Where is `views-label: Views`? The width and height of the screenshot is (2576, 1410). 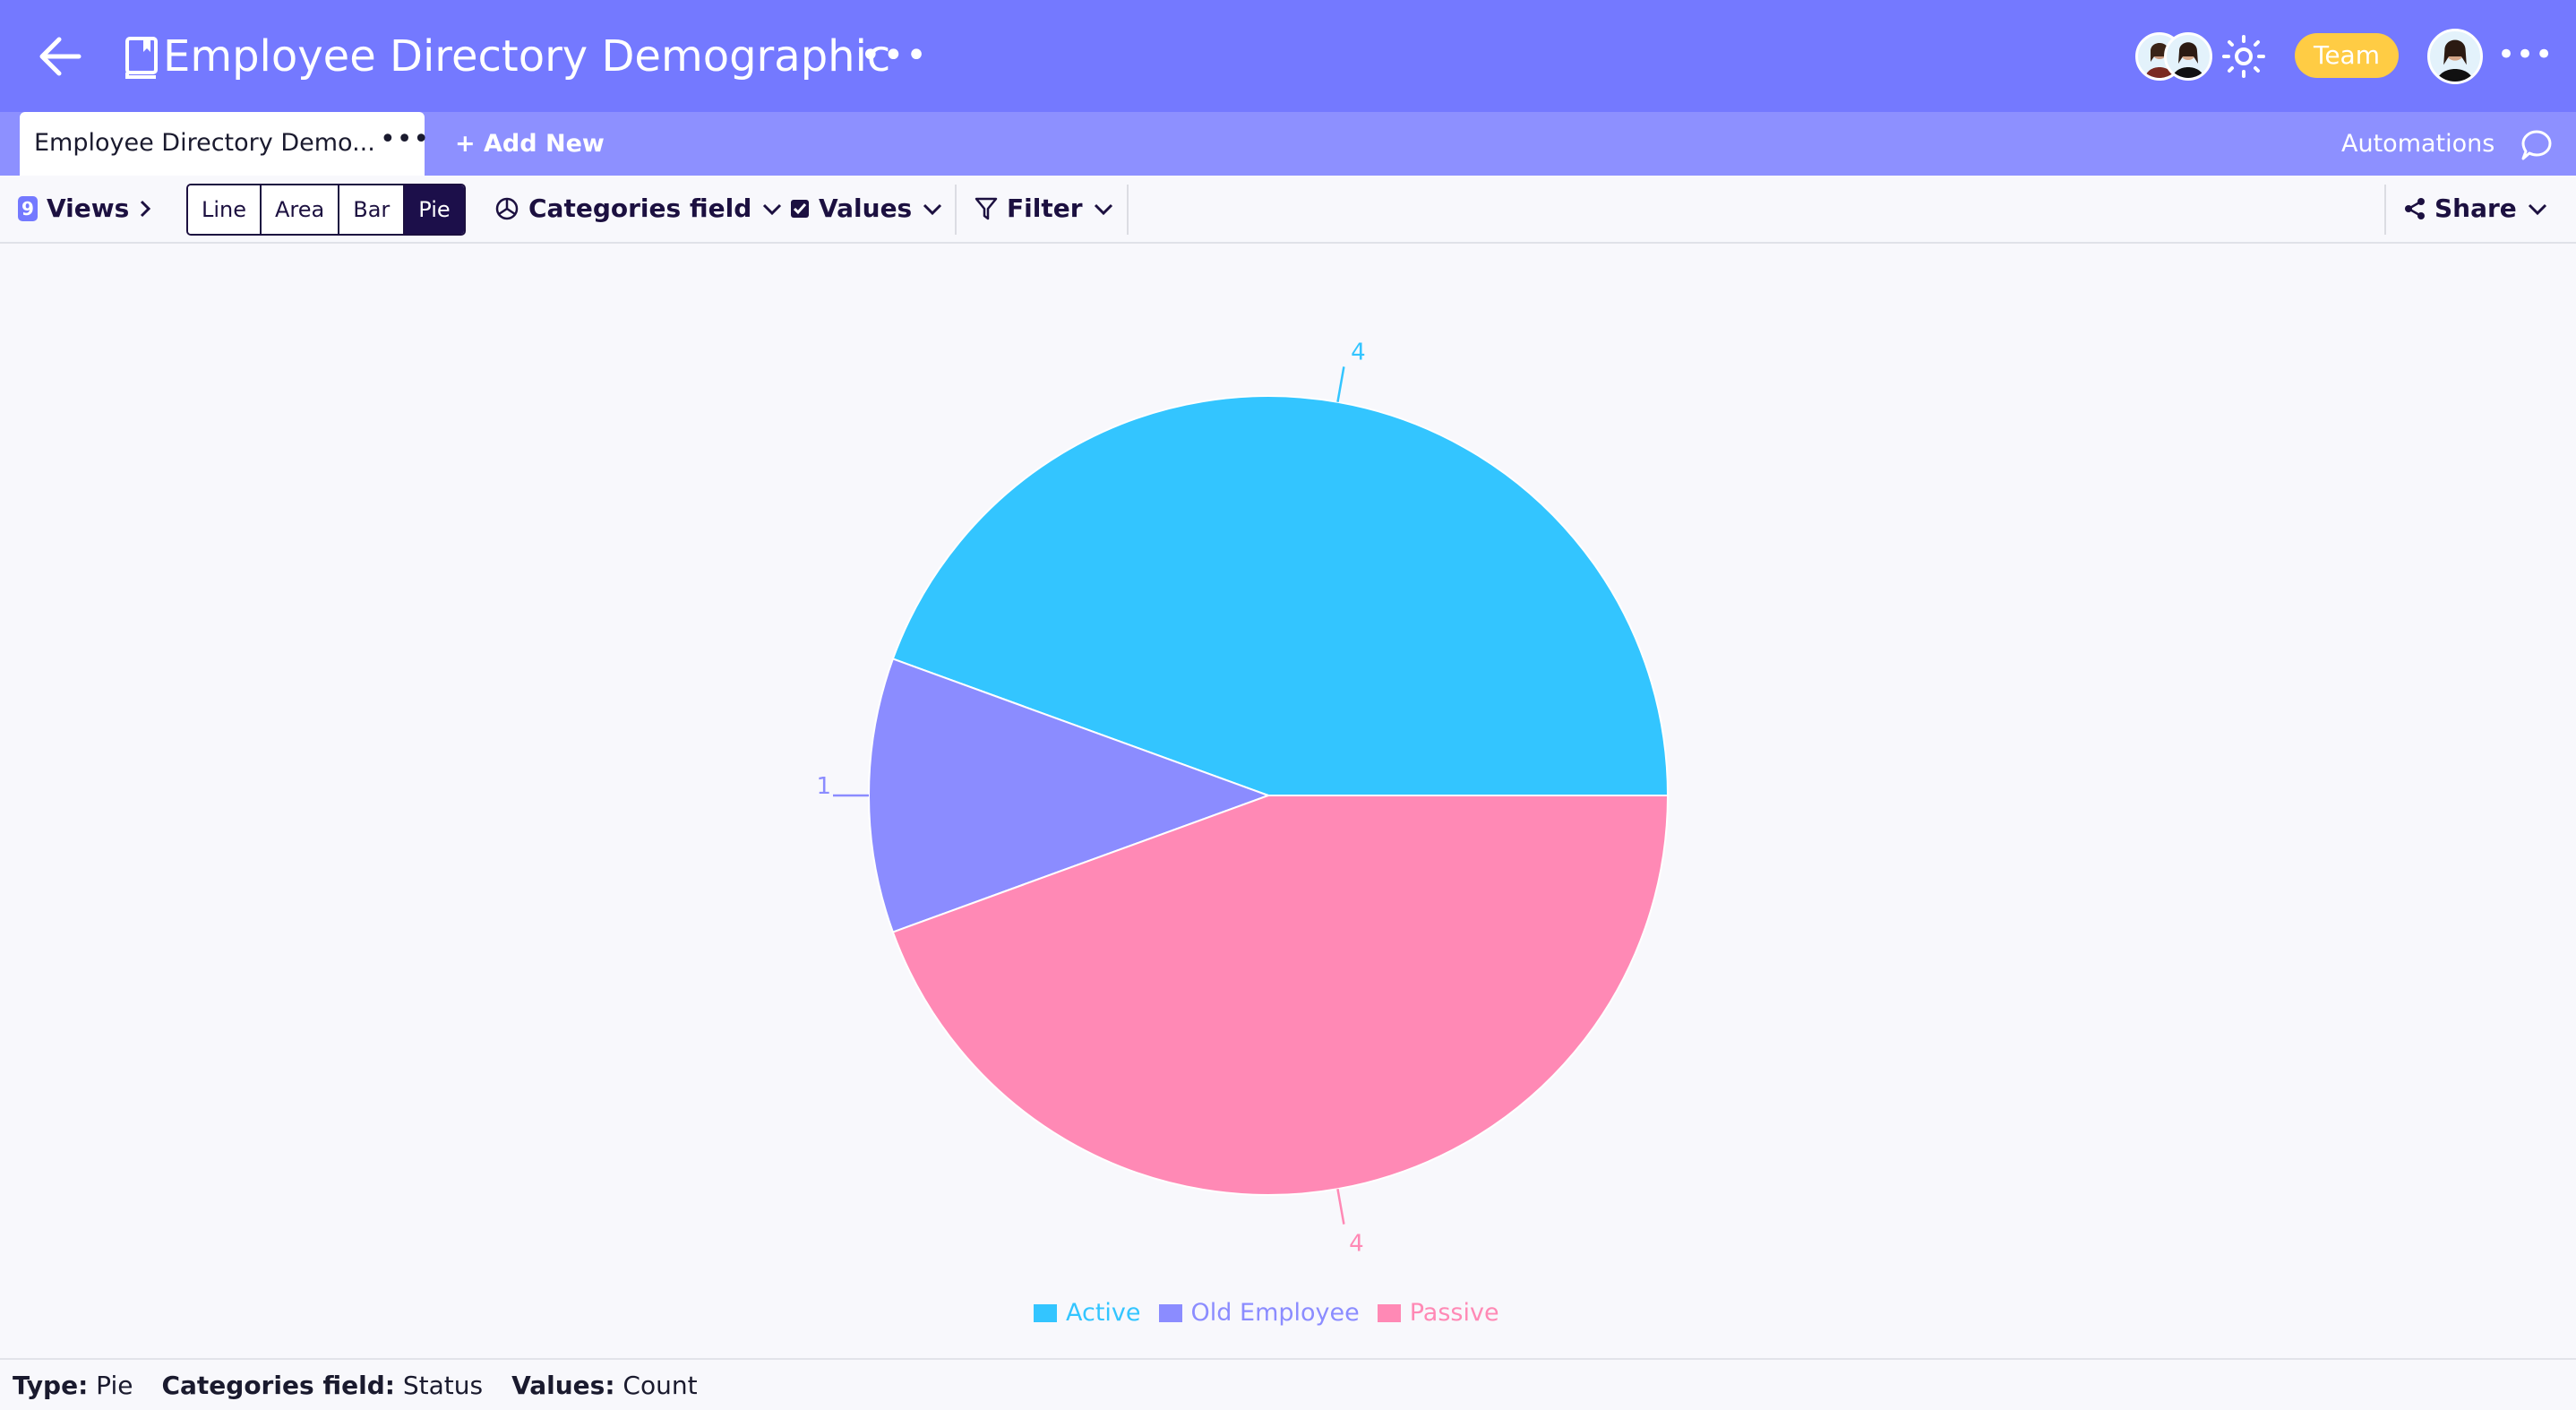 views-label: Views is located at coordinates (88, 208).